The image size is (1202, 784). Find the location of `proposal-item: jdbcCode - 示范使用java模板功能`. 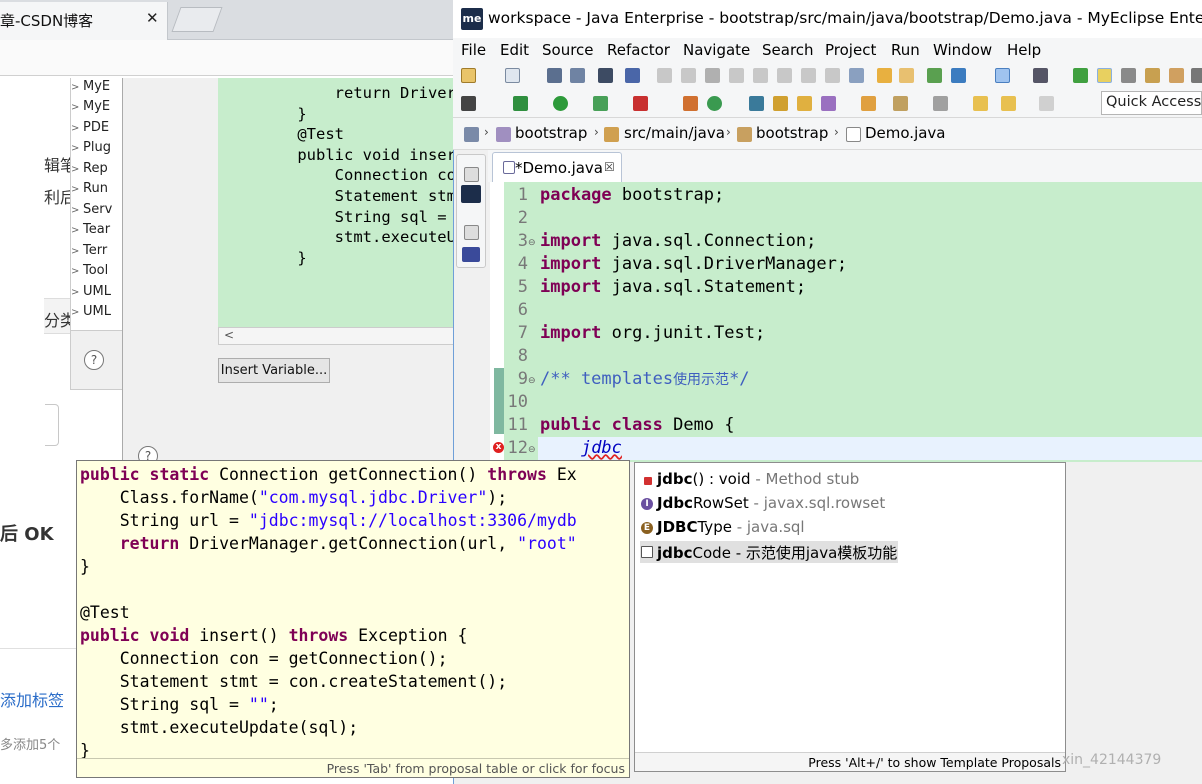

proposal-item: jdbcCode - 示范使用java模板功能 is located at coordinates (769, 553).